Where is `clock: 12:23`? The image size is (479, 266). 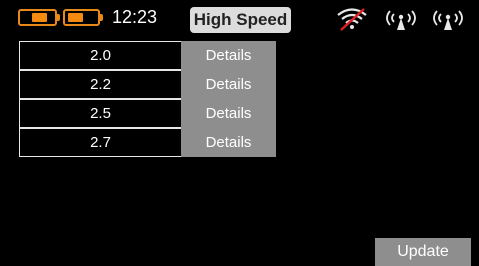 clock: 12:23 is located at coordinates (135, 17).